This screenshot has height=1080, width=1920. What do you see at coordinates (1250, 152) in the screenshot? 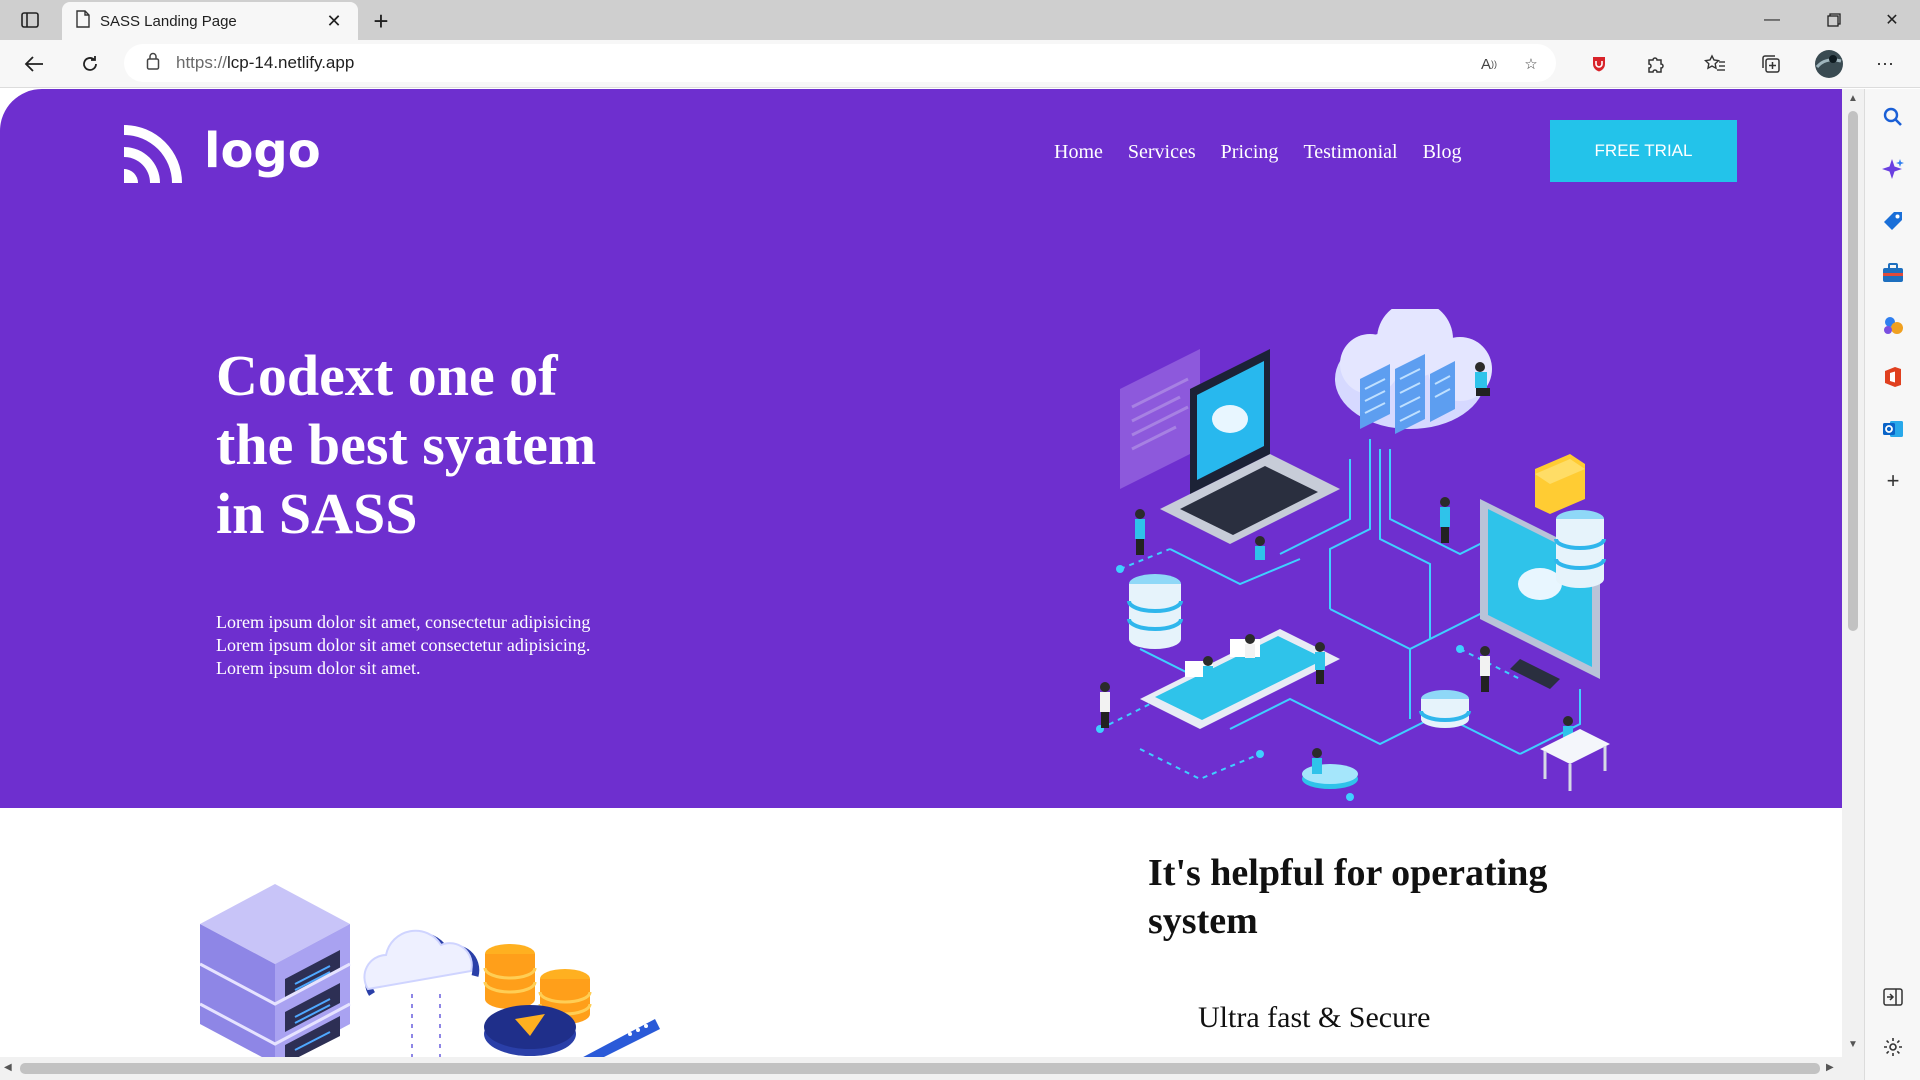
I see `nav-pricing: Pricing` at bounding box center [1250, 152].